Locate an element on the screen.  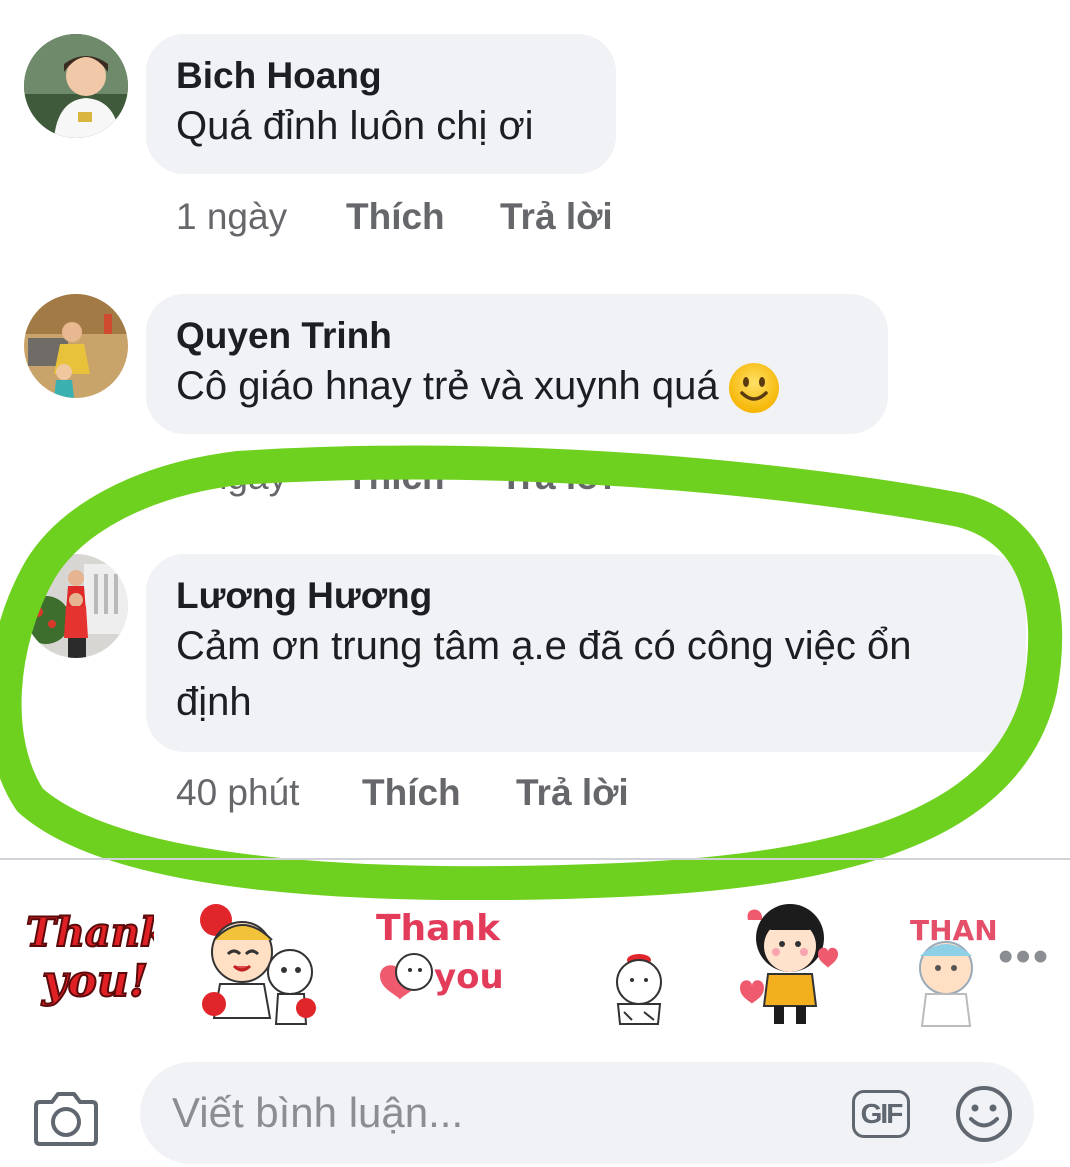
comment-input-box: GIF is located at coordinates (587, 1113).